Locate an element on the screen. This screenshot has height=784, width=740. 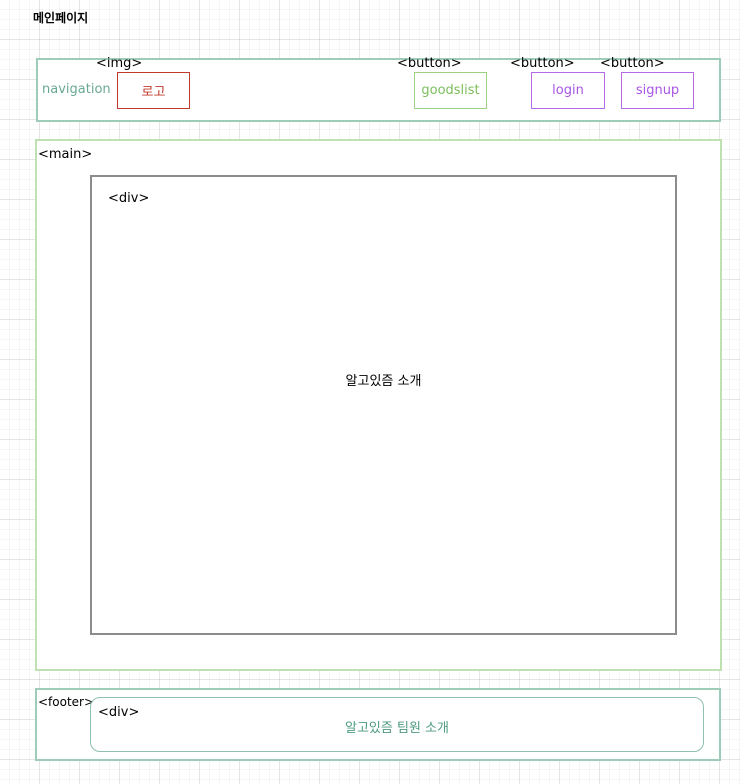
logo-image: 로고 is located at coordinates (153, 90).